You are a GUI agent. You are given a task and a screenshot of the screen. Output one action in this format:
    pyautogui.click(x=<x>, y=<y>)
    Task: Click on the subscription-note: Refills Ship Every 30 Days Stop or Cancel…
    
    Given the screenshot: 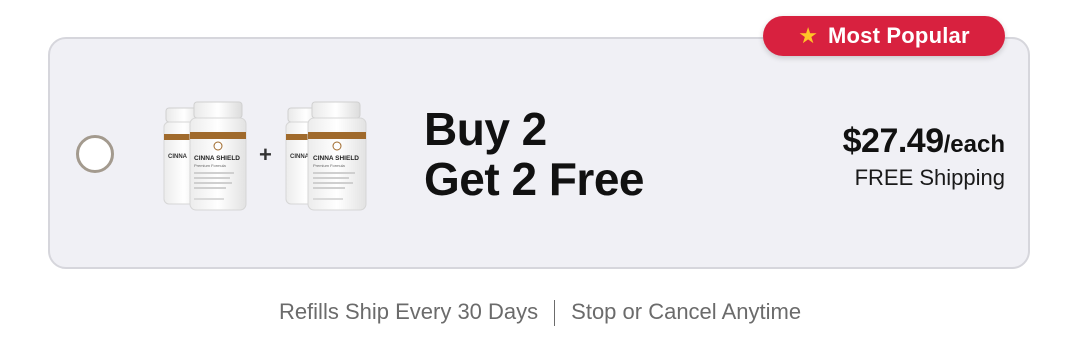 What is the action you would take?
    pyautogui.click(x=540, y=313)
    